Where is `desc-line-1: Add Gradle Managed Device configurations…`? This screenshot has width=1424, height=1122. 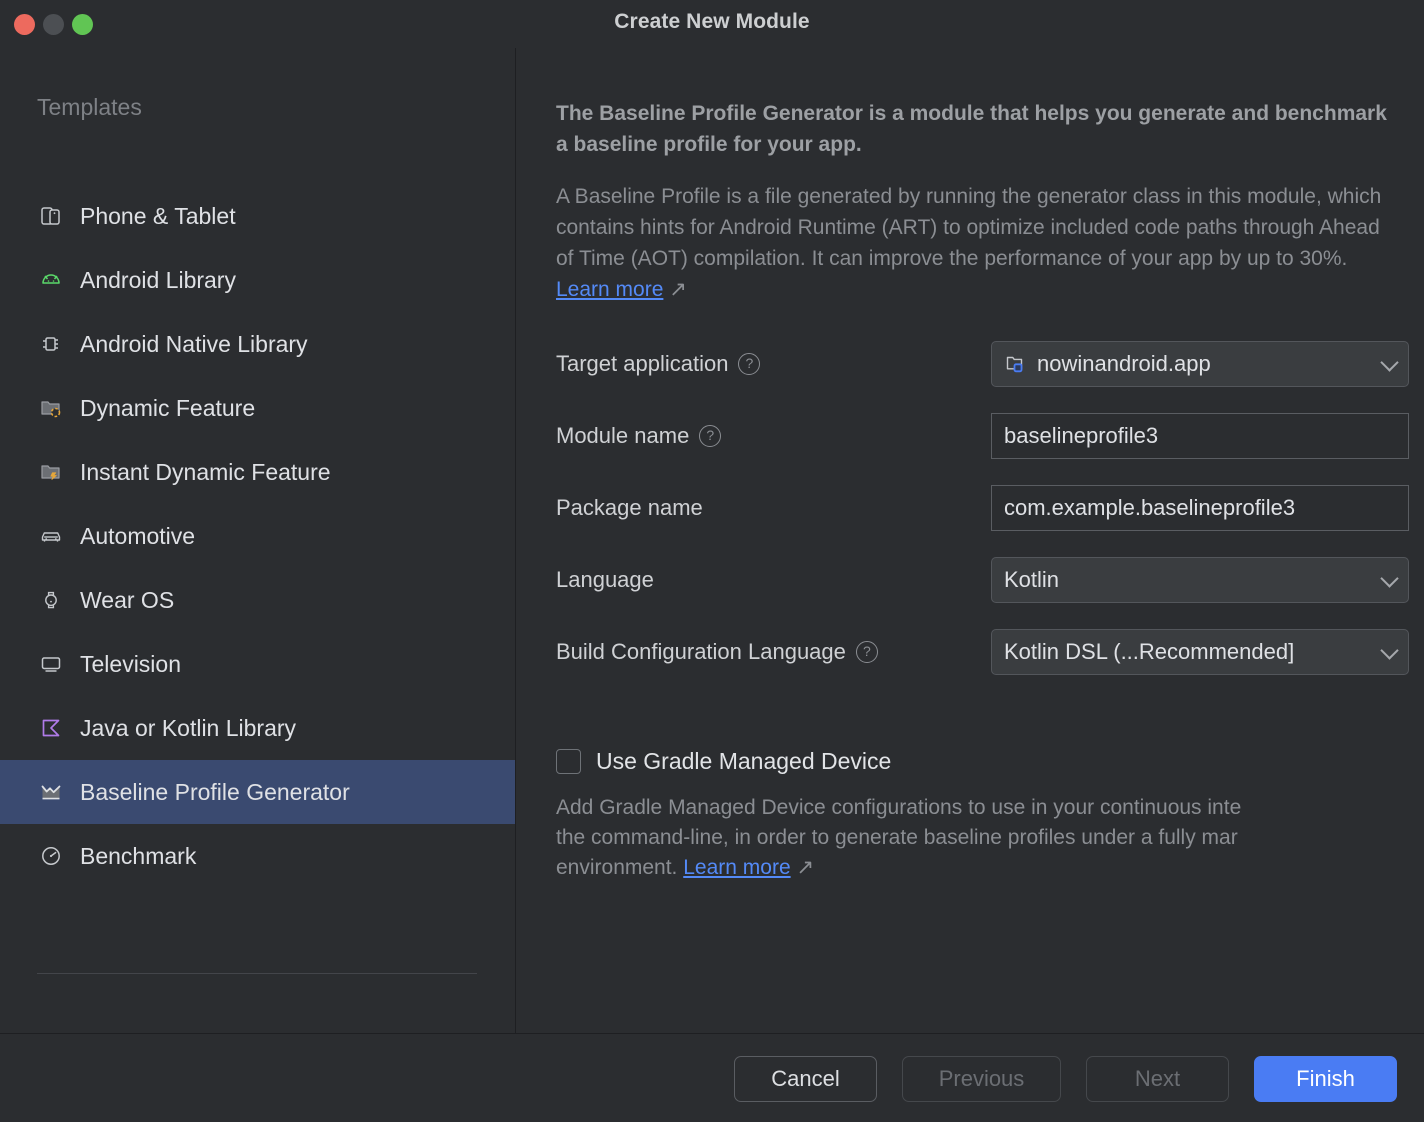 desc-line-1: Add Gradle Managed Device configurations… is located at coordinates (899, 807).